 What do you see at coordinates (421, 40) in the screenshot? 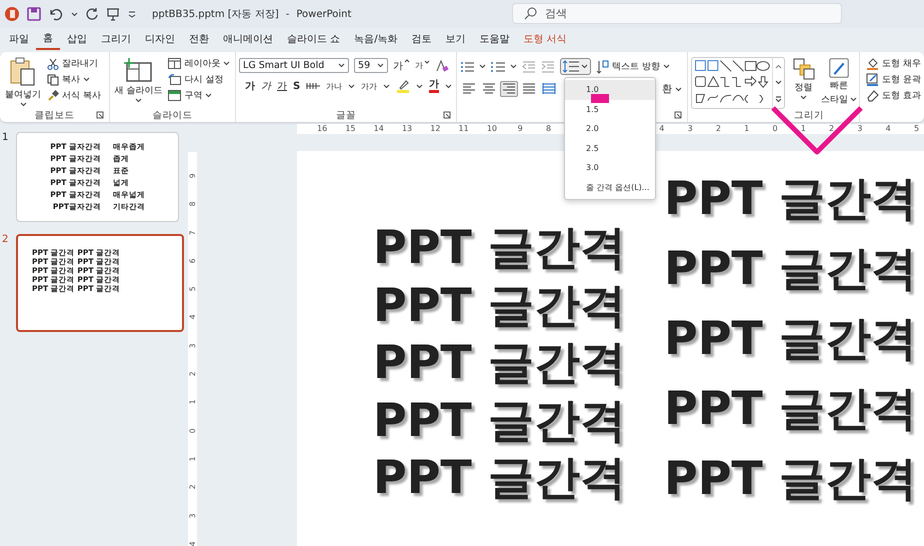
I see `ribbon-tab: 검토` at bounding box center [421, 40].